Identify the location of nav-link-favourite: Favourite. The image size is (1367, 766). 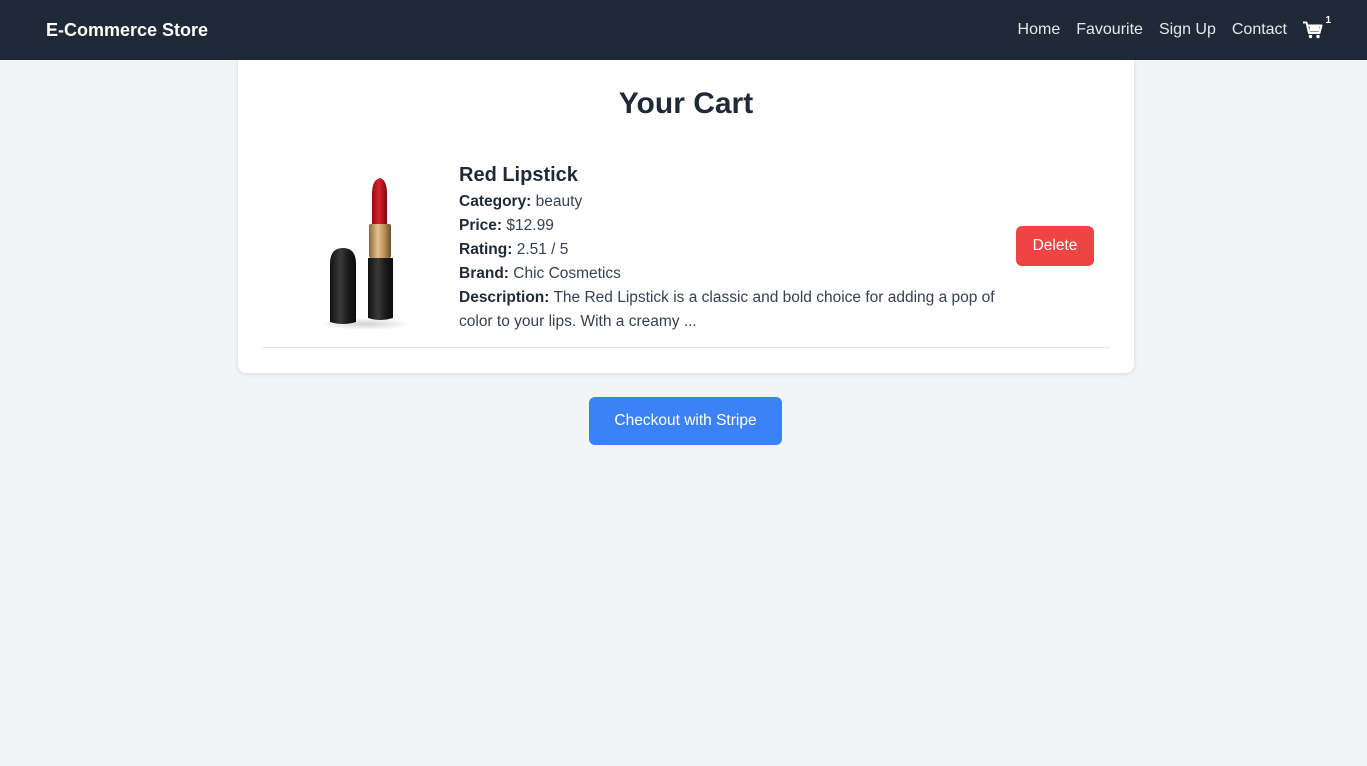
(1109, 30).